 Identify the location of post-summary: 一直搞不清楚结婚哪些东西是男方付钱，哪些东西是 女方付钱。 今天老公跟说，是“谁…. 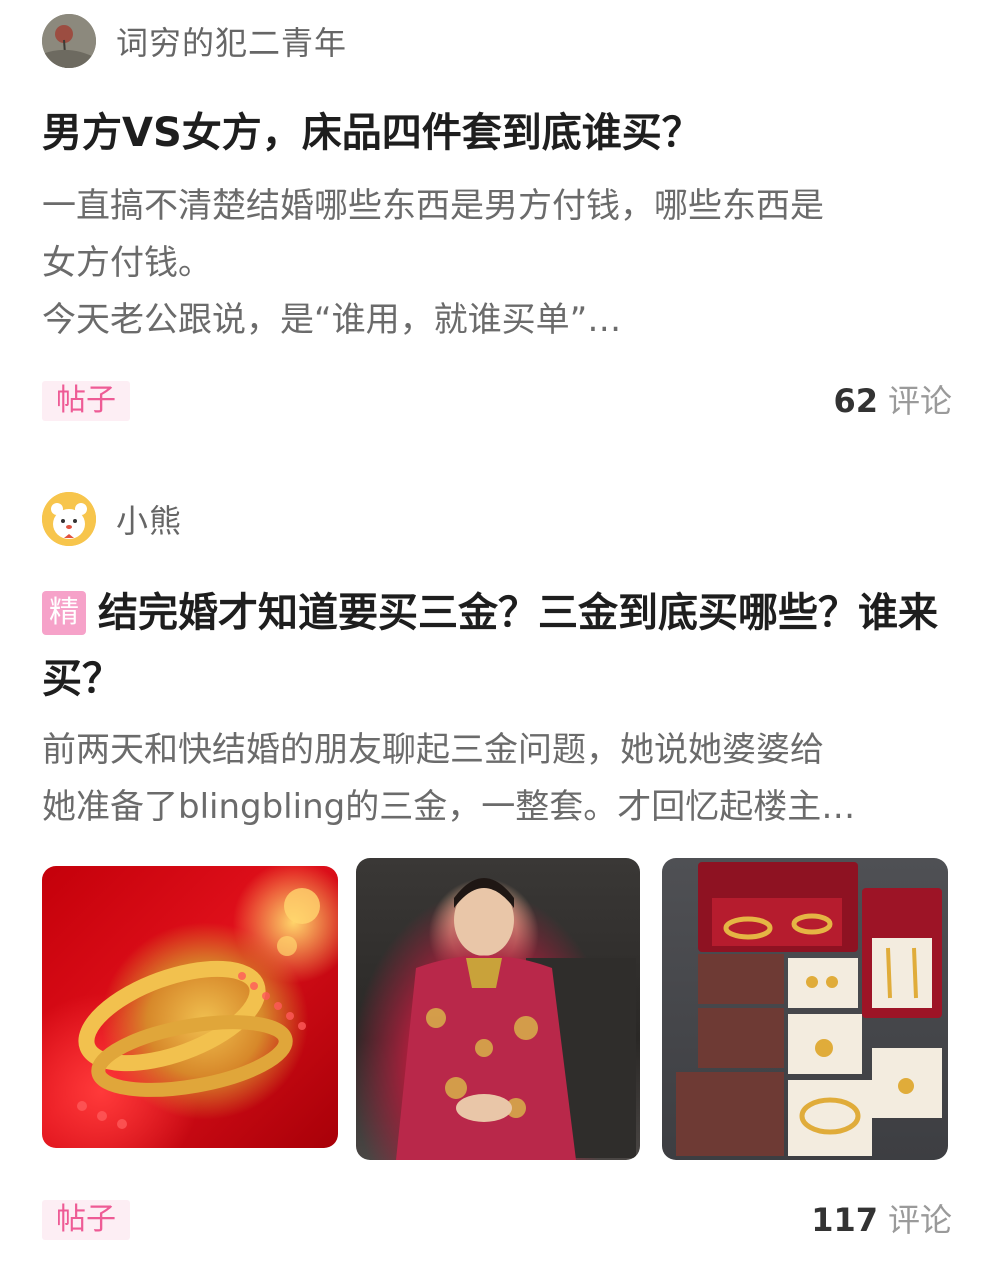
(497, 263).